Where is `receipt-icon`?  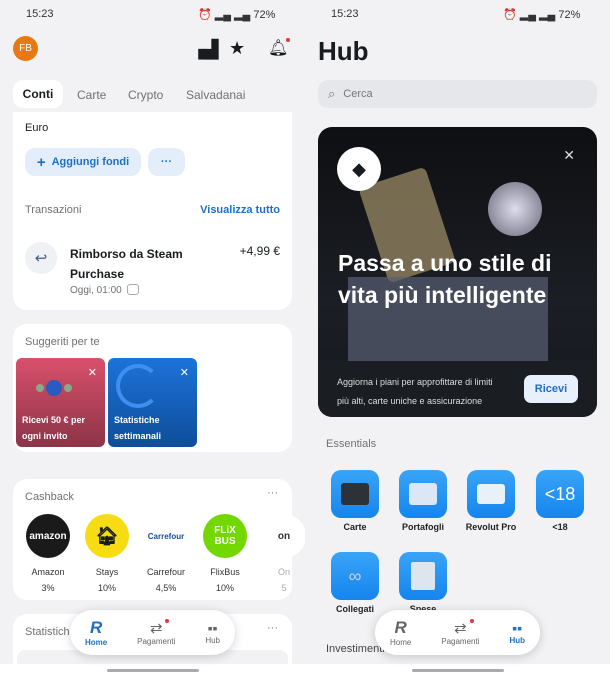 receipt-icon is located at coordinates (423, 576).